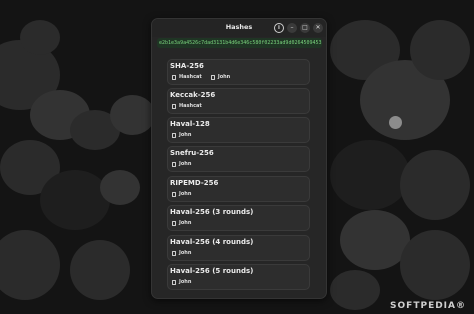 This screenshot has width=474, height=314. I want to click on hash-result-row: Haval-256 (5 rounds) John, so click(238, 277).